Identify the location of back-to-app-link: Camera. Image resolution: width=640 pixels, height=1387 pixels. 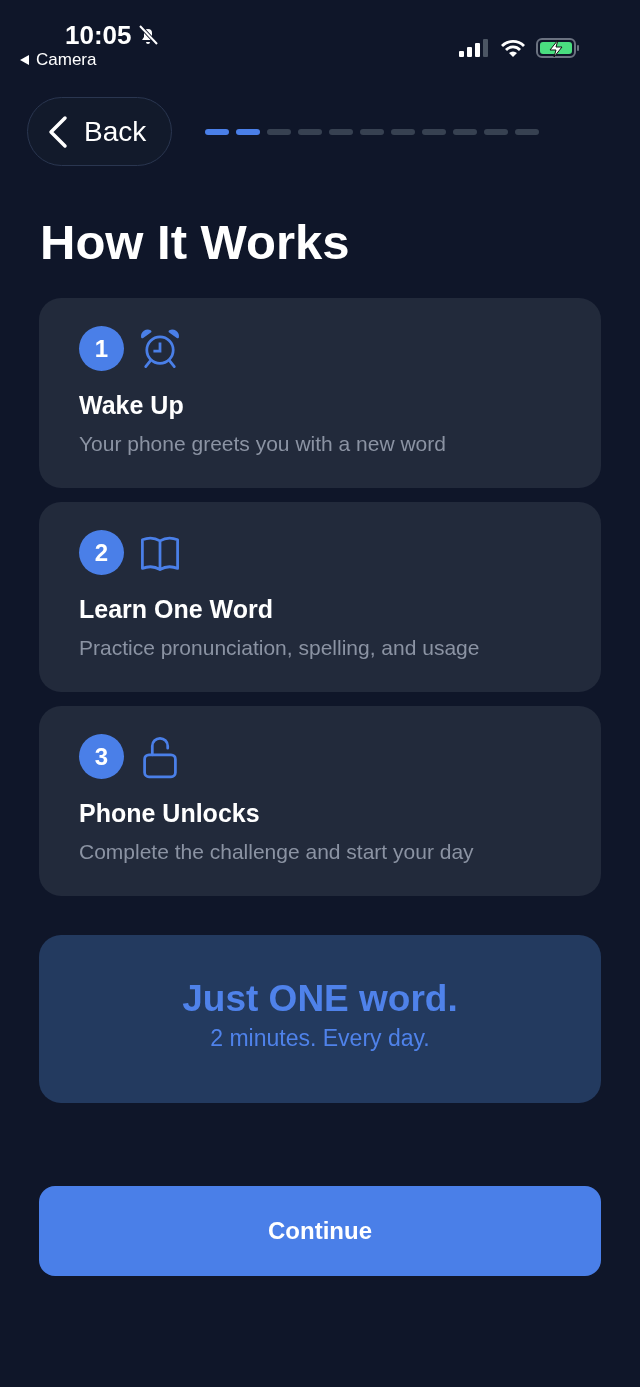
(66, 60).